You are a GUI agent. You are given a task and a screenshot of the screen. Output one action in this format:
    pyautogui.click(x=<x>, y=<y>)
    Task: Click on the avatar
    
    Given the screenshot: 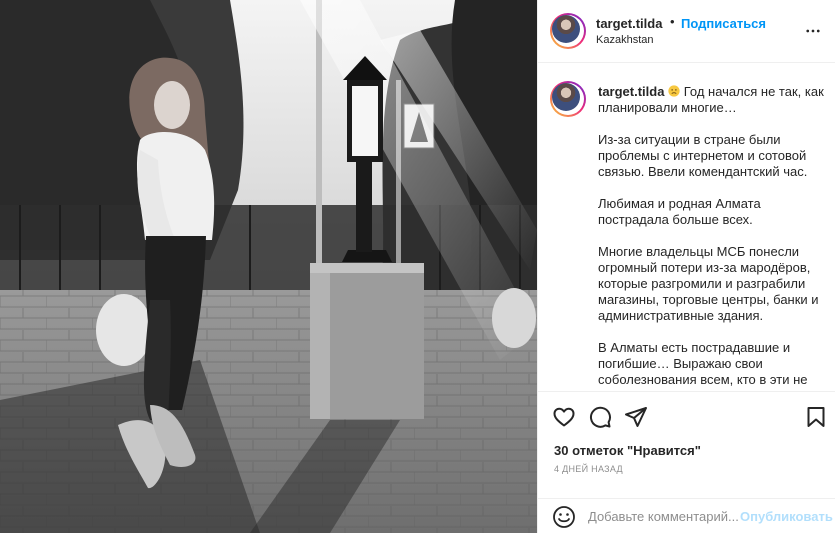 What is the action you would take?
    pyautogui.click(x=568, y=31)
    